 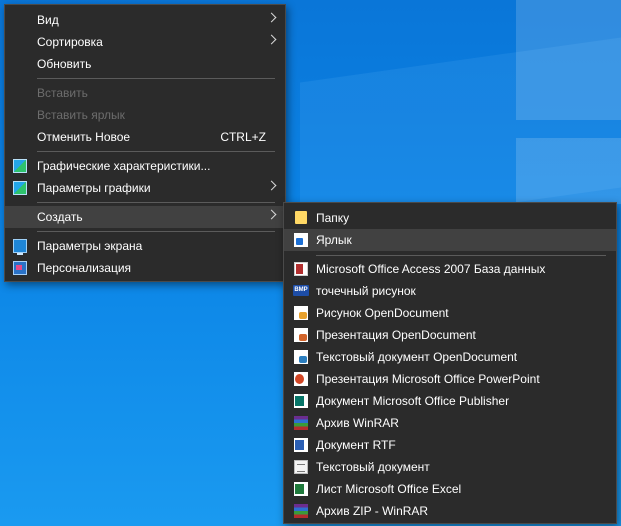 I want to click on menu-item-view: Вид, so click(x=145, y=20).